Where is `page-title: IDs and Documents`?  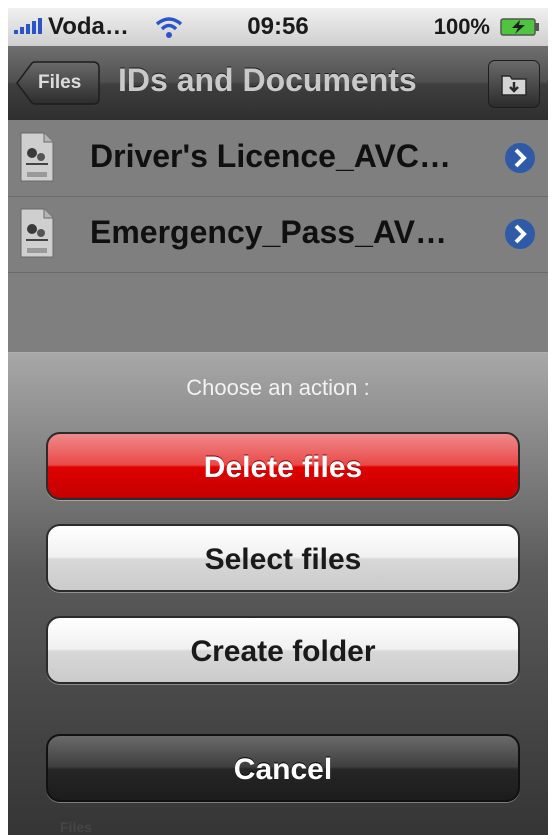
page-title: IDs and Documents is located at coordinates (267, 80).